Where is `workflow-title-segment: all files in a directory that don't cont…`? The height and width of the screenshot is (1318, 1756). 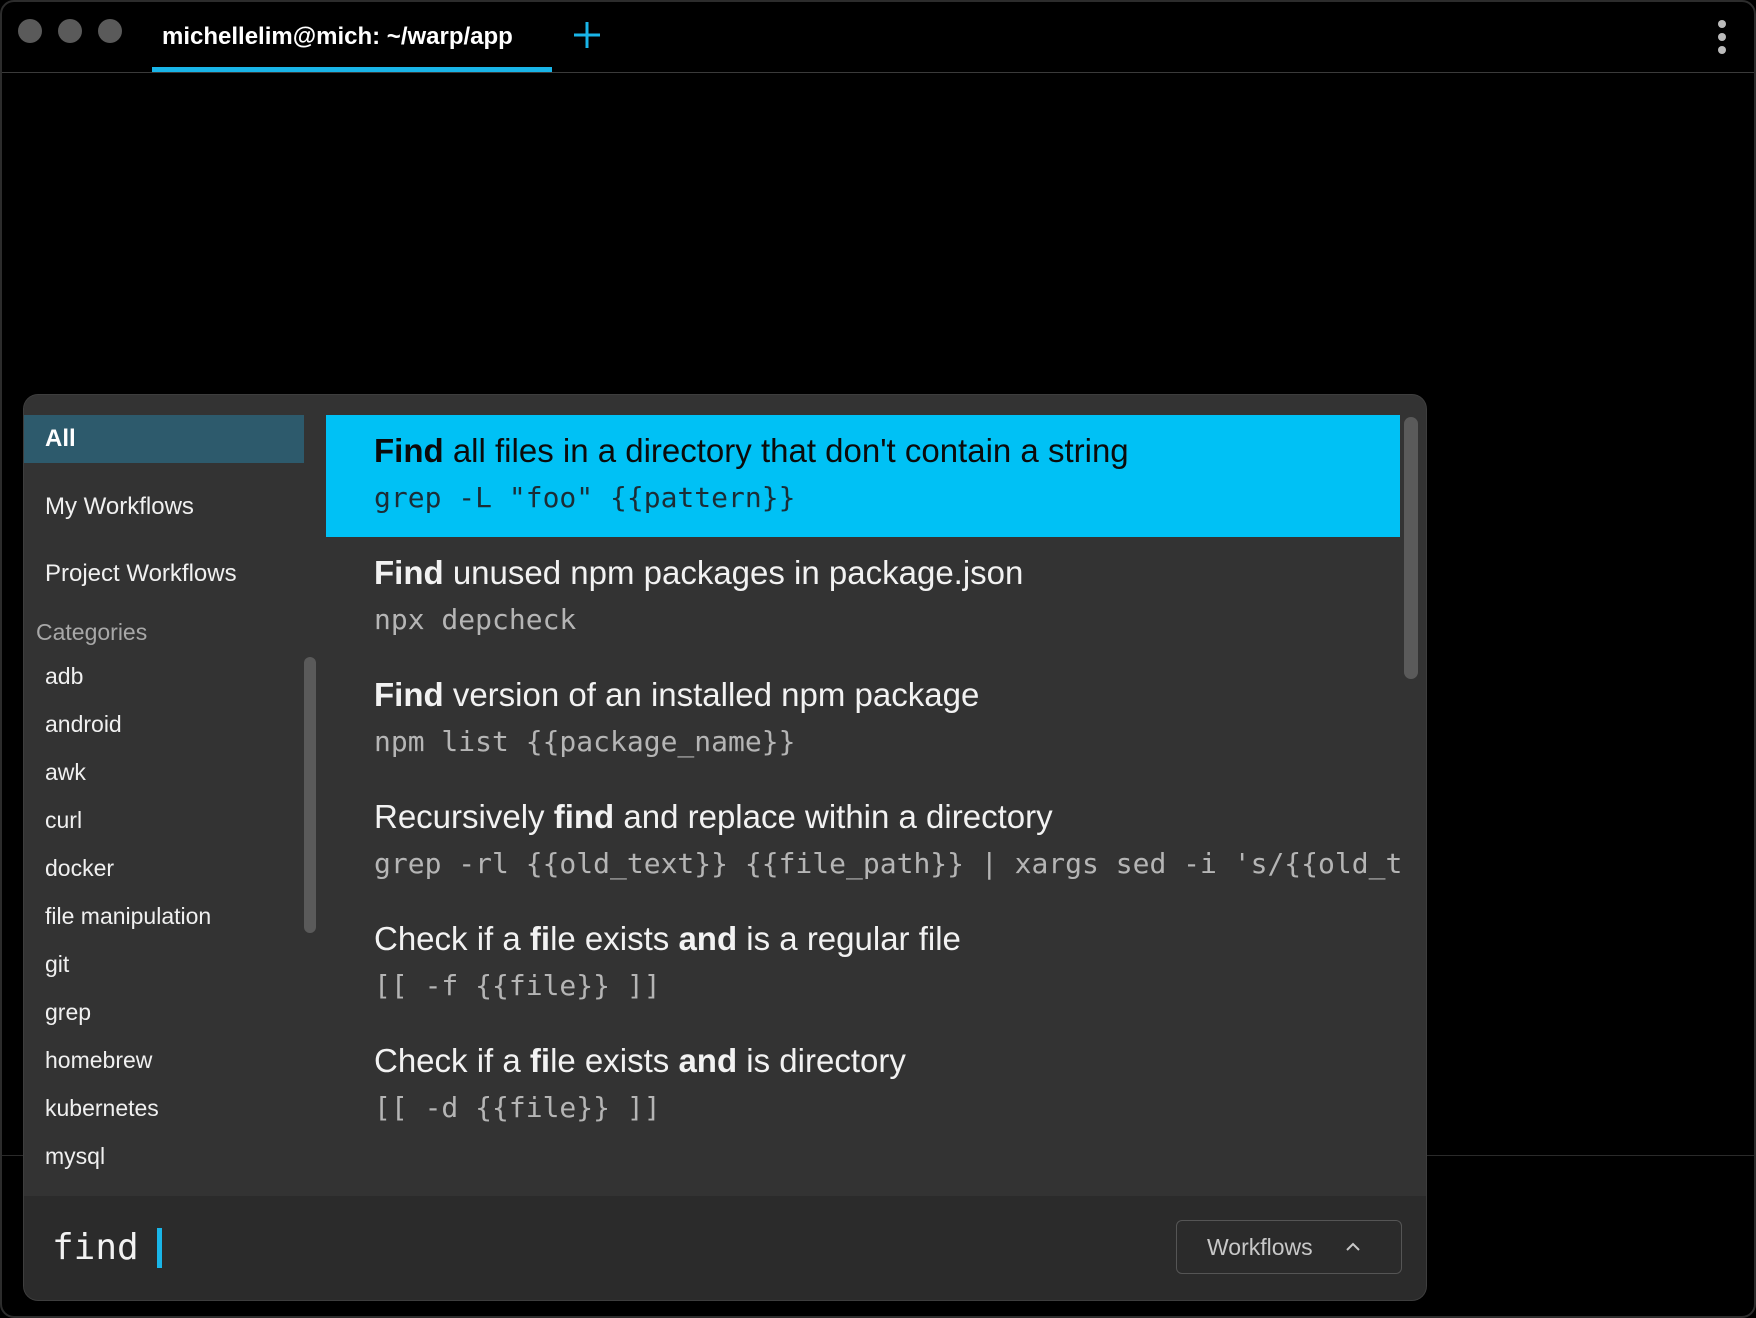 workflow-title-segment: all files in a directory that don't cont… is located at coordinates (786, 450).